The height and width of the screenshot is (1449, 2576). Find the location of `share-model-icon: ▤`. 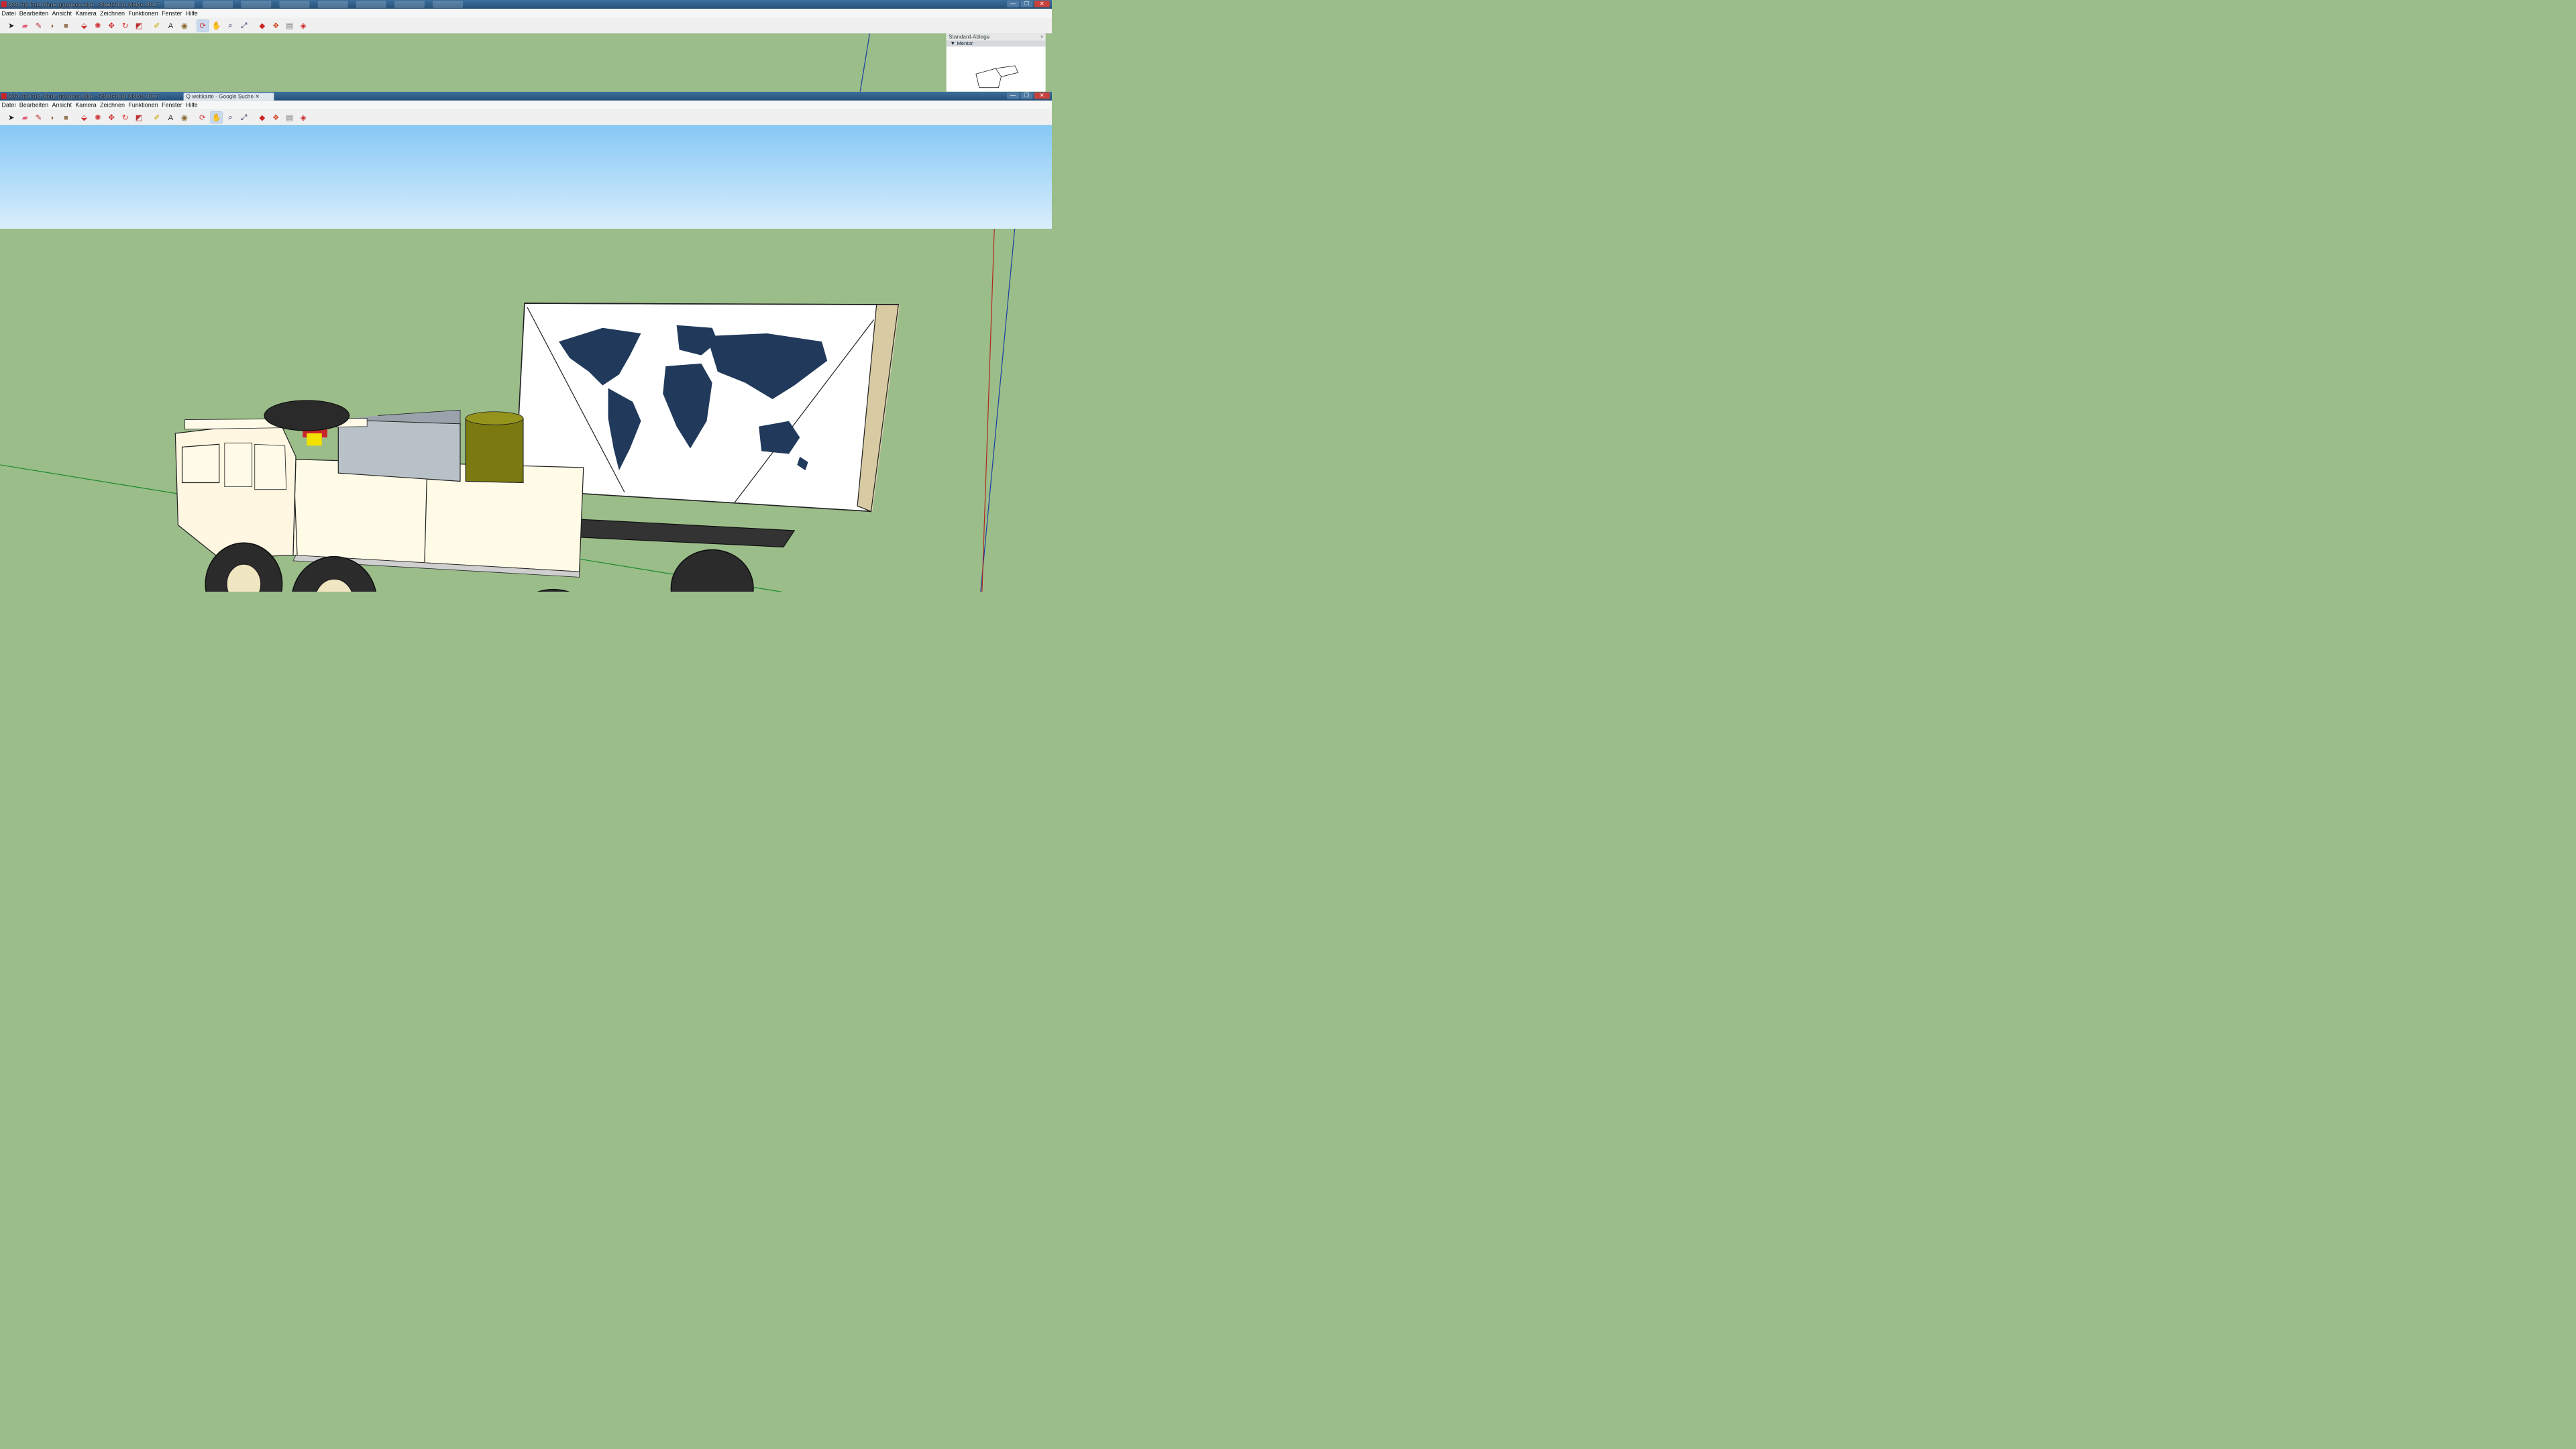

share-model-icon: ▤ is located at coordinates (290, 25).